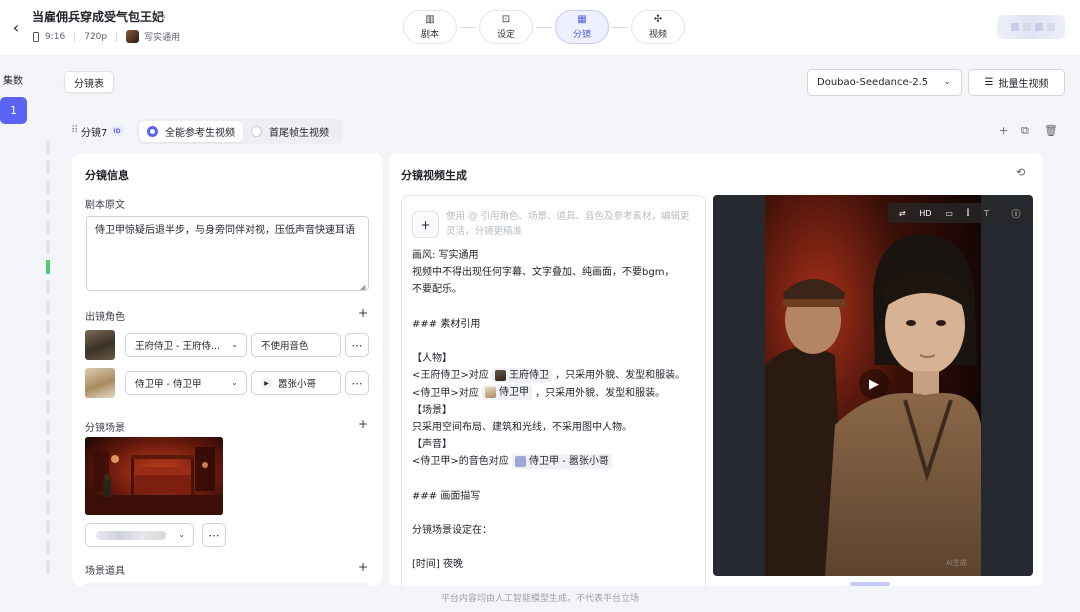 This screenshot has width=1080, height=612. What do you see at coordinates (363, 567) in the screenshot?
I see `add-prop-icon: +` at bounding box center [363, 567].